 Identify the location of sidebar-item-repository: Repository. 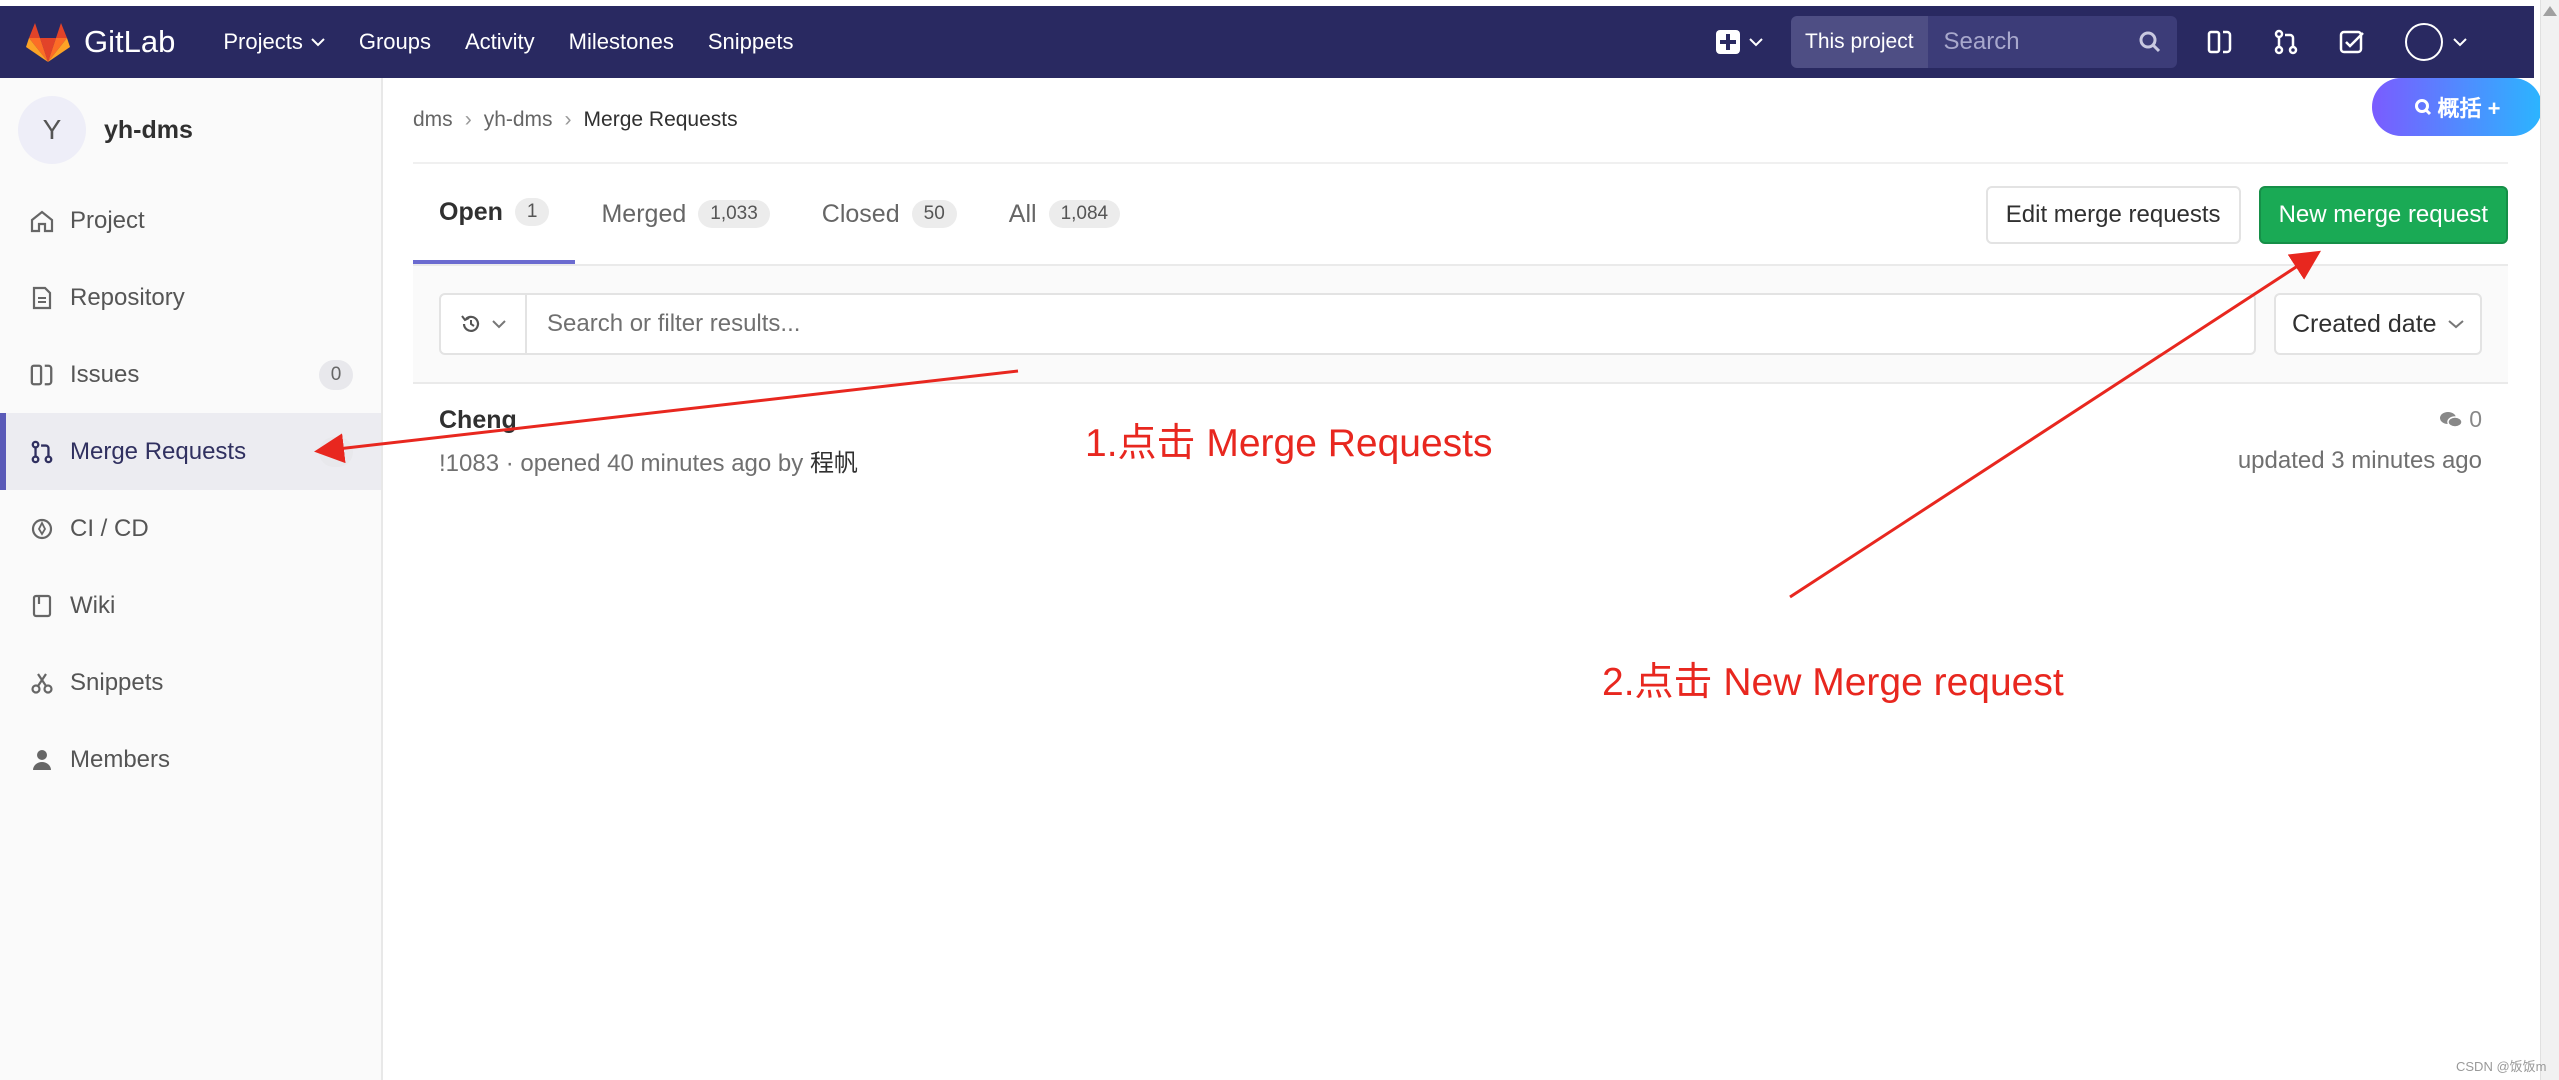
(190, 297).